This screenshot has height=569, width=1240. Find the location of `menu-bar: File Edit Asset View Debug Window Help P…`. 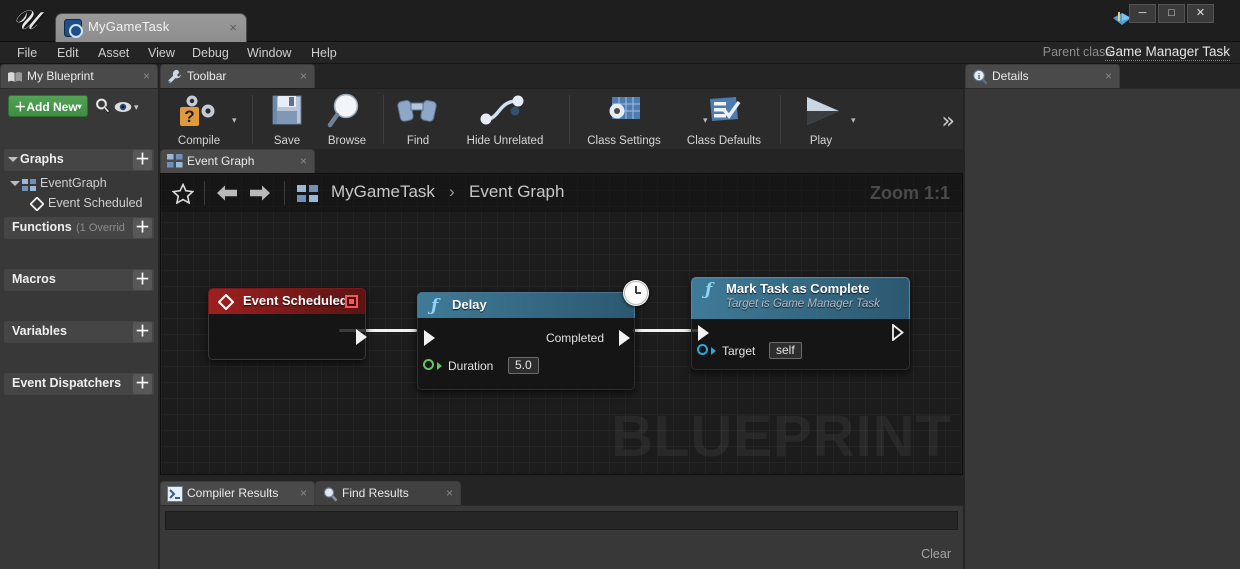

menu-bar: File Edit Asset View Debug Window Help P… is located at coordinates (620, 53).